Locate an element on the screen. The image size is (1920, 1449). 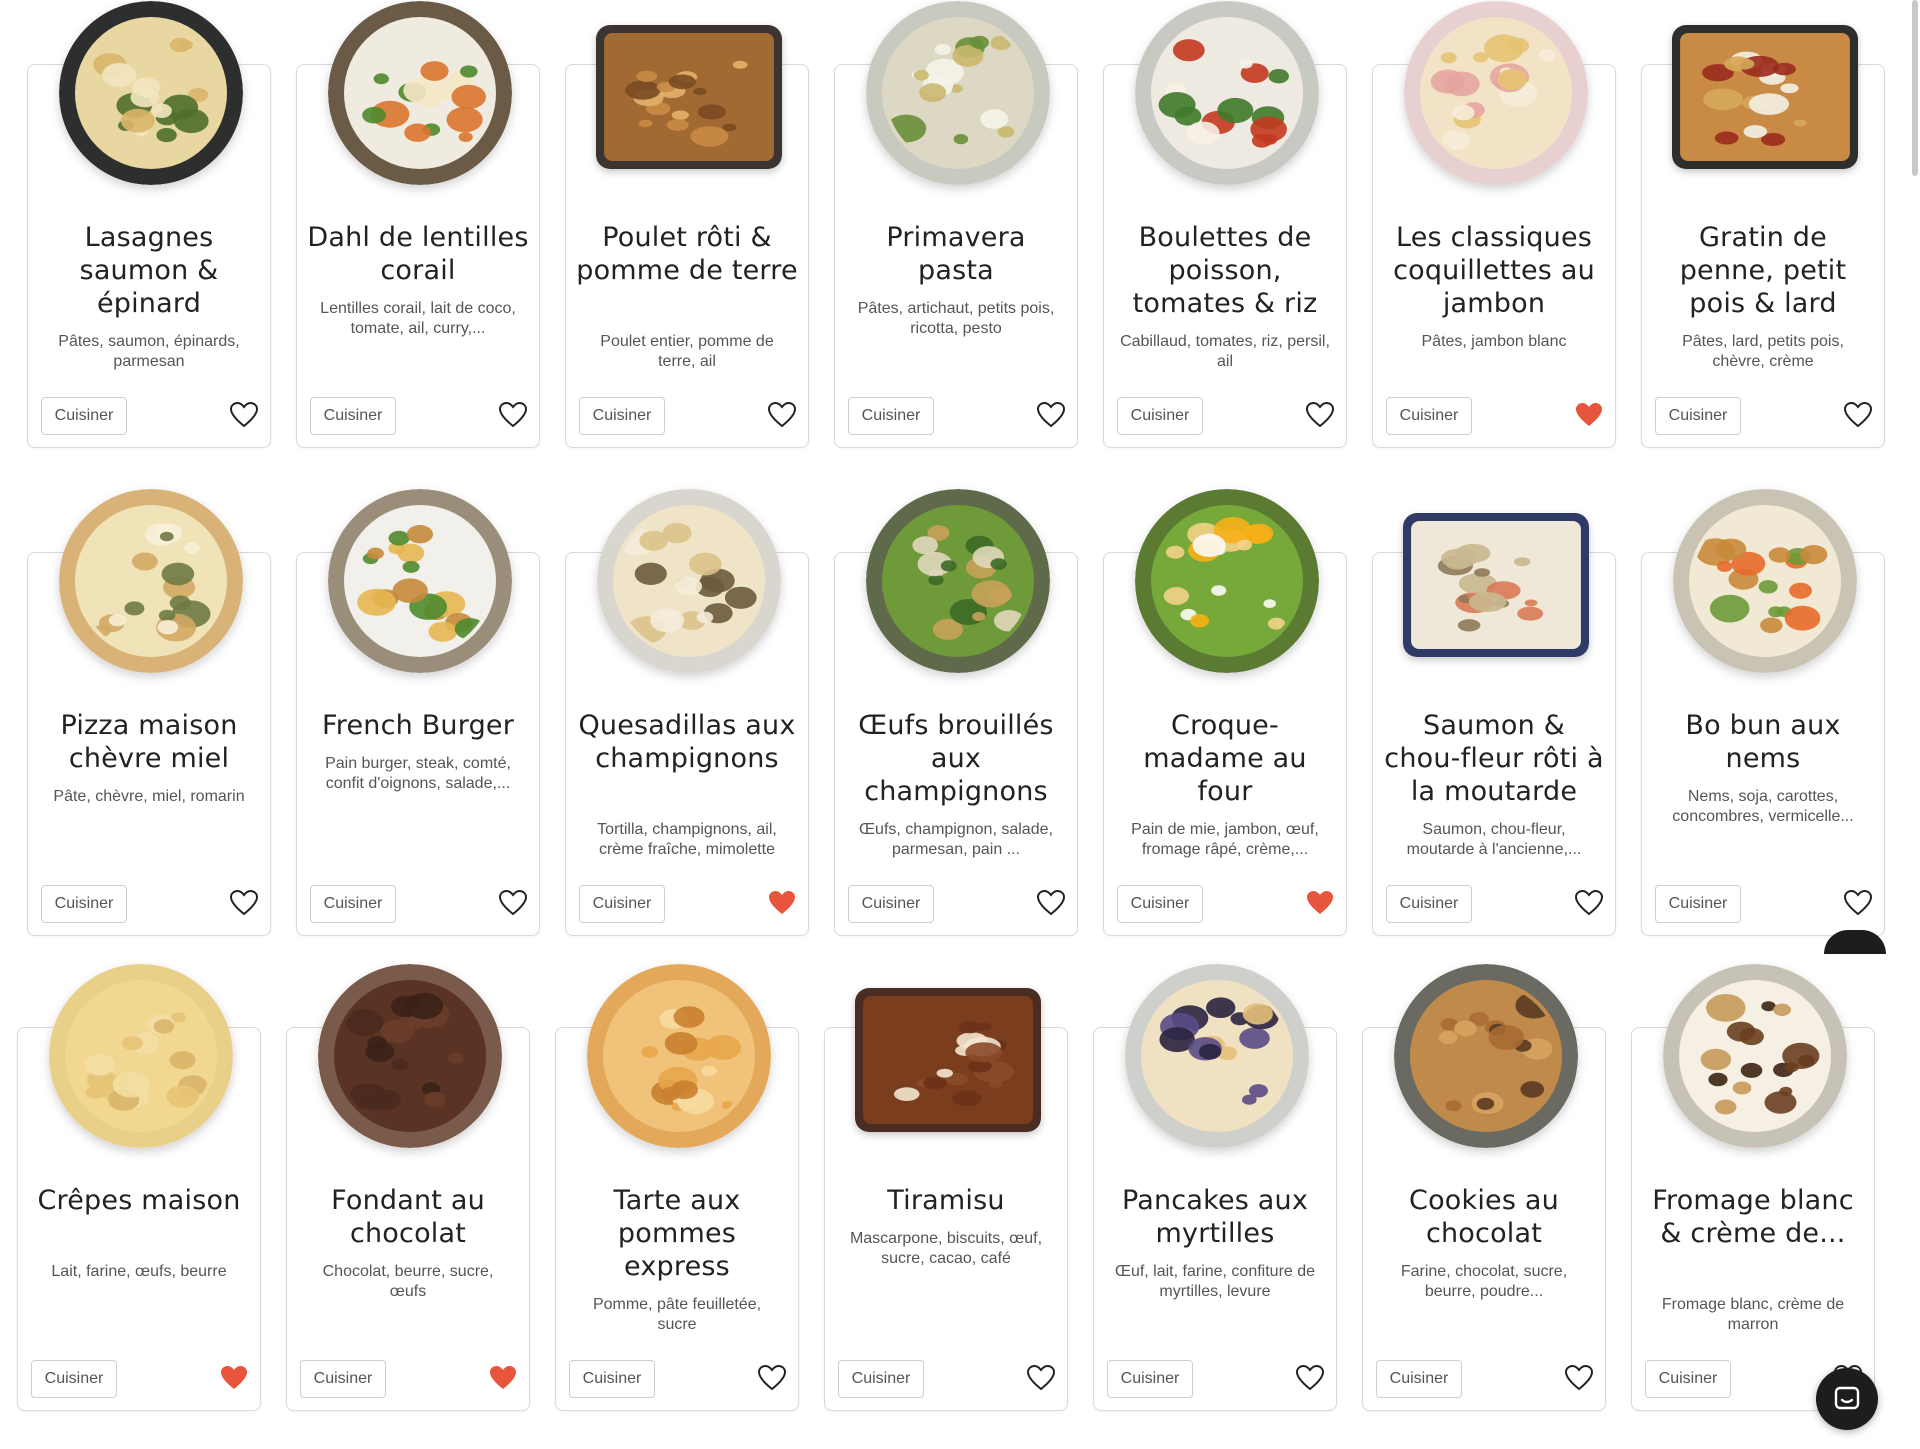
recipe-title: Les classiques coquillettes au jambon is located at coordinates (1494, 270).